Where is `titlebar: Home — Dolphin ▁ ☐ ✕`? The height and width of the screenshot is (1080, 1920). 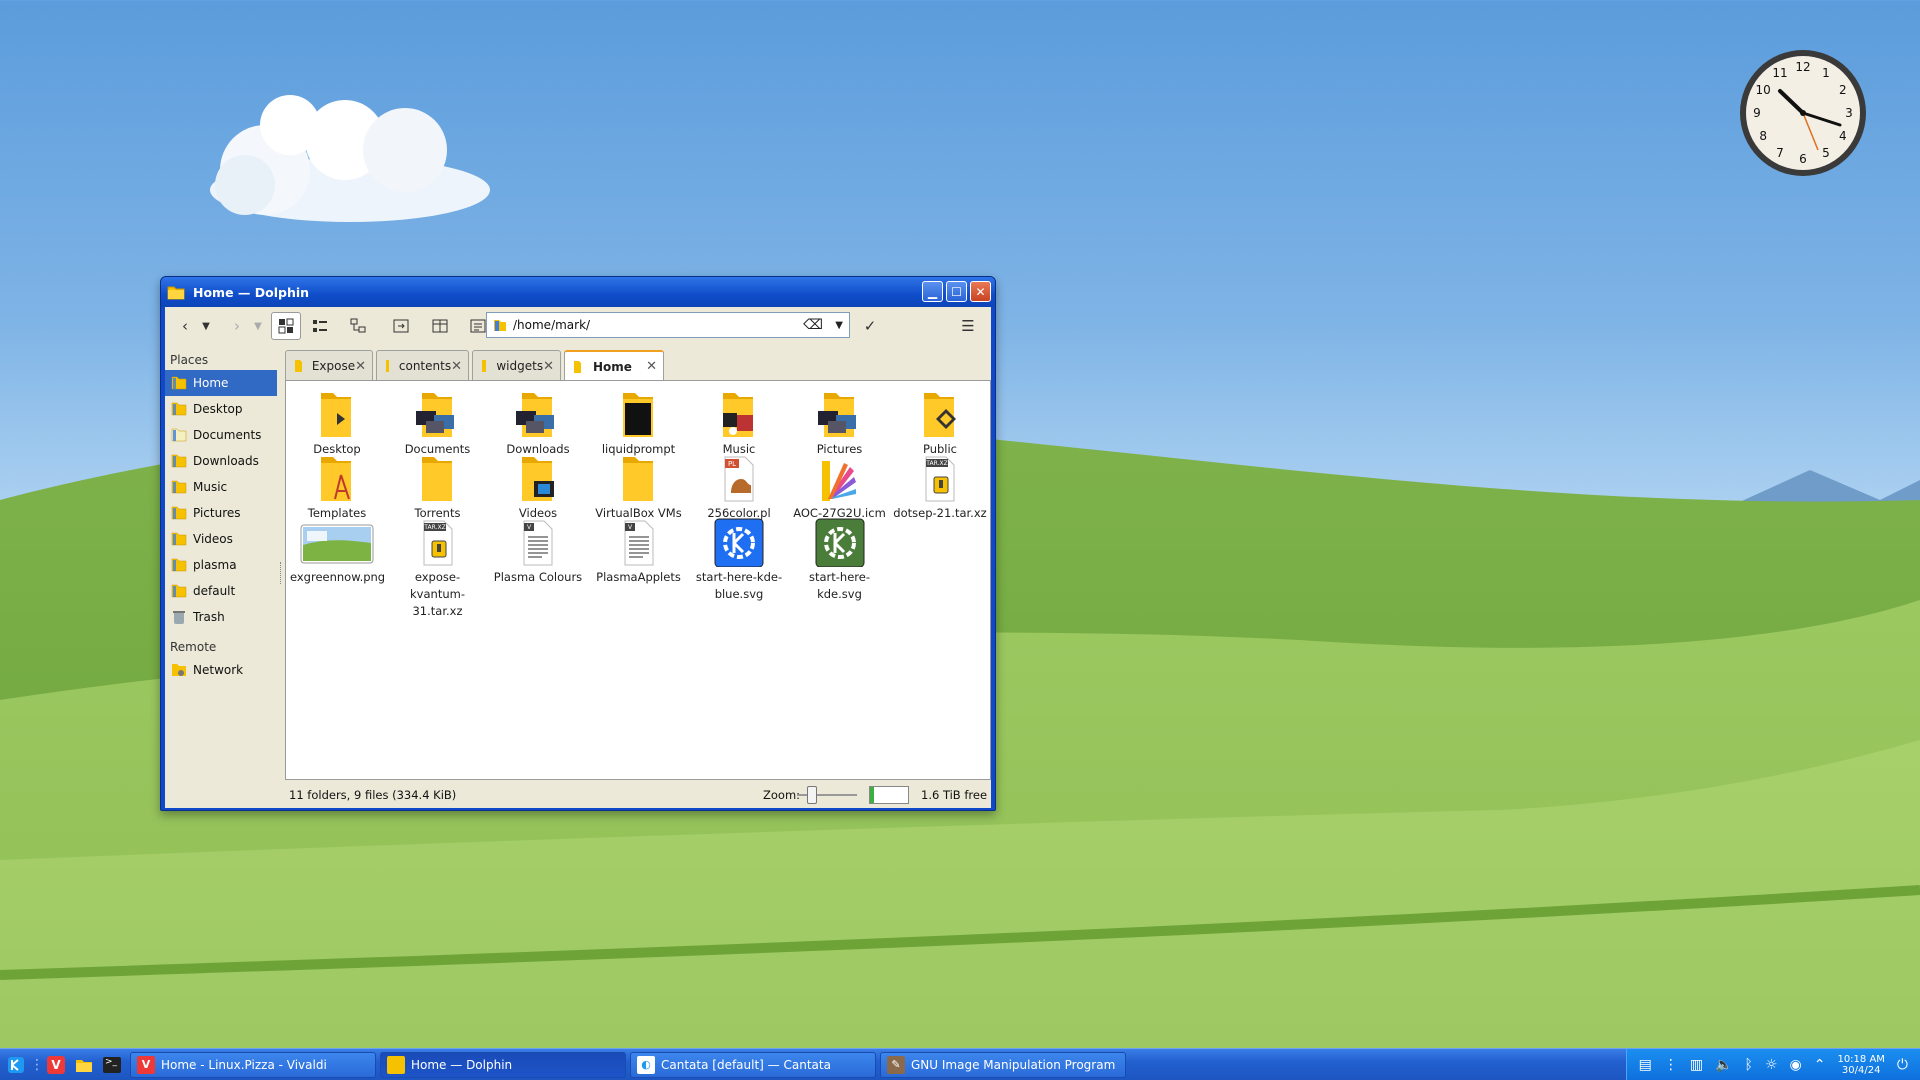
titlebar: Home — Dolphin ▁ ☐ ✕ is located at coordinates (578, 292).